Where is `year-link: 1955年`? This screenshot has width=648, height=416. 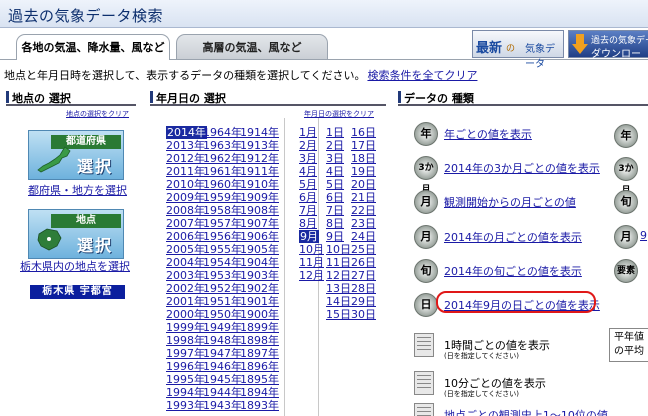 year-link: 1955年 is located at coordinates (222, 249).